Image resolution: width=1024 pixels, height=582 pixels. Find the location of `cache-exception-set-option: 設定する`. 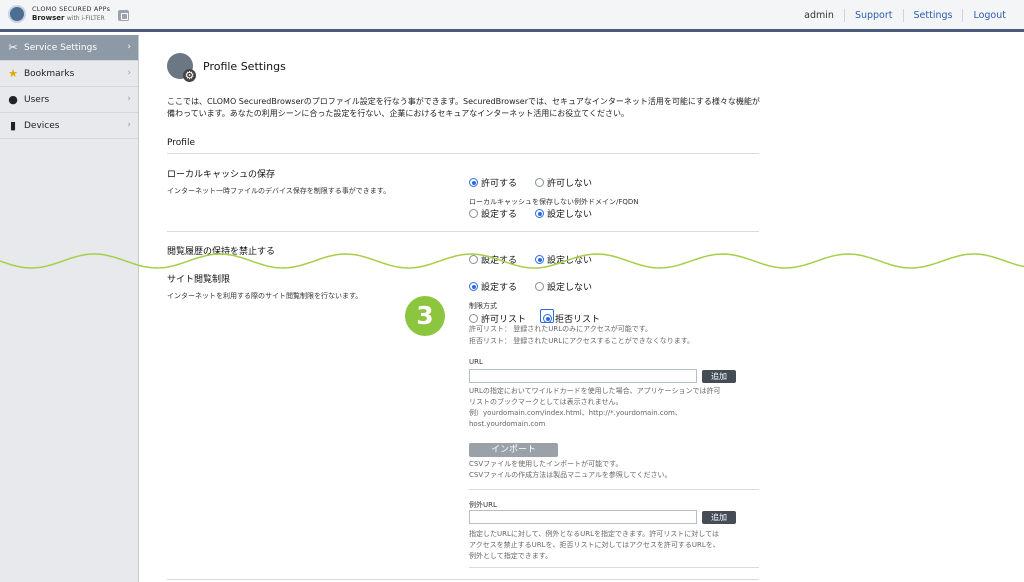

cache-exception-set-option: 設定する is located at coordinates (493, 213).